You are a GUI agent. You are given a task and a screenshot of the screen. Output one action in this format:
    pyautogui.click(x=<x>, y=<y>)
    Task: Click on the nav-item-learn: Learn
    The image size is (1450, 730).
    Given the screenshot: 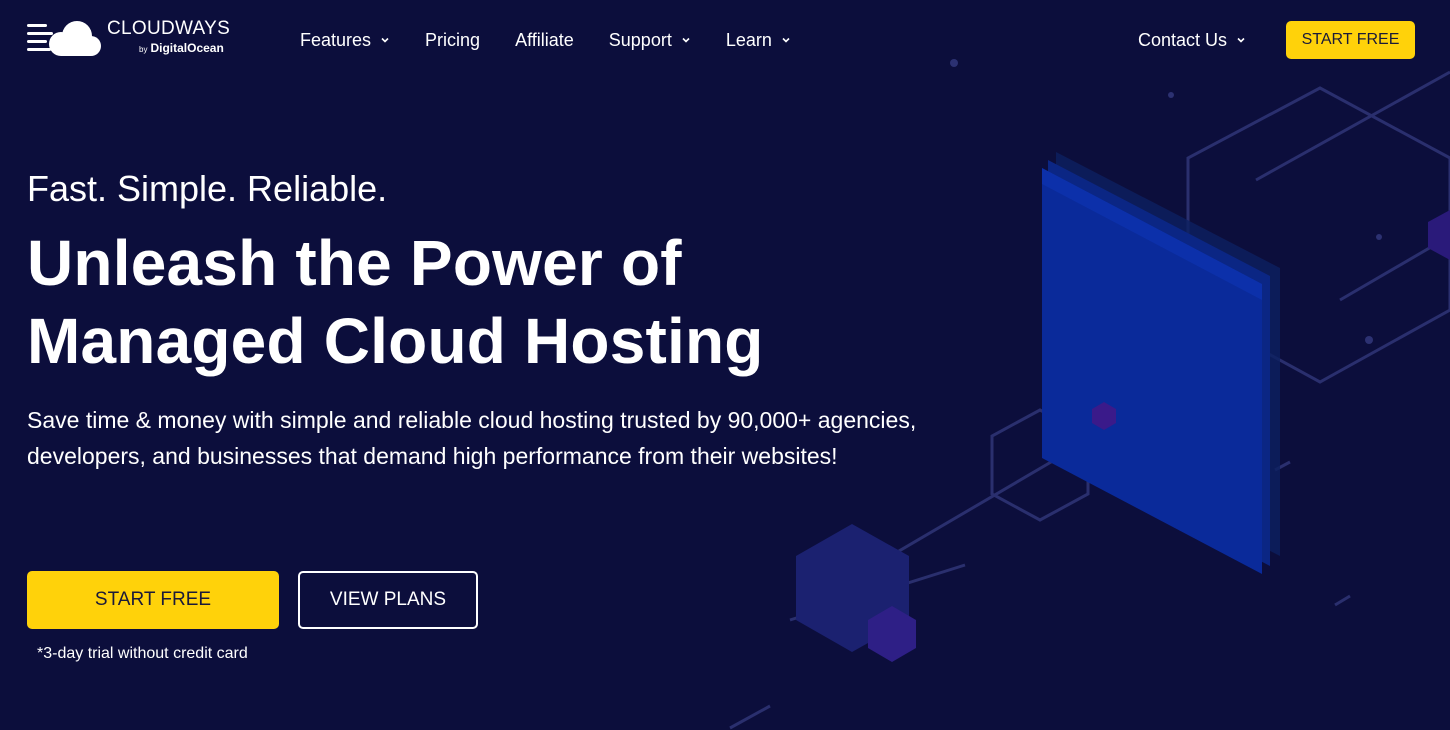 What is the action you would take?
    pyautogui.click(x=758, y=40)
    